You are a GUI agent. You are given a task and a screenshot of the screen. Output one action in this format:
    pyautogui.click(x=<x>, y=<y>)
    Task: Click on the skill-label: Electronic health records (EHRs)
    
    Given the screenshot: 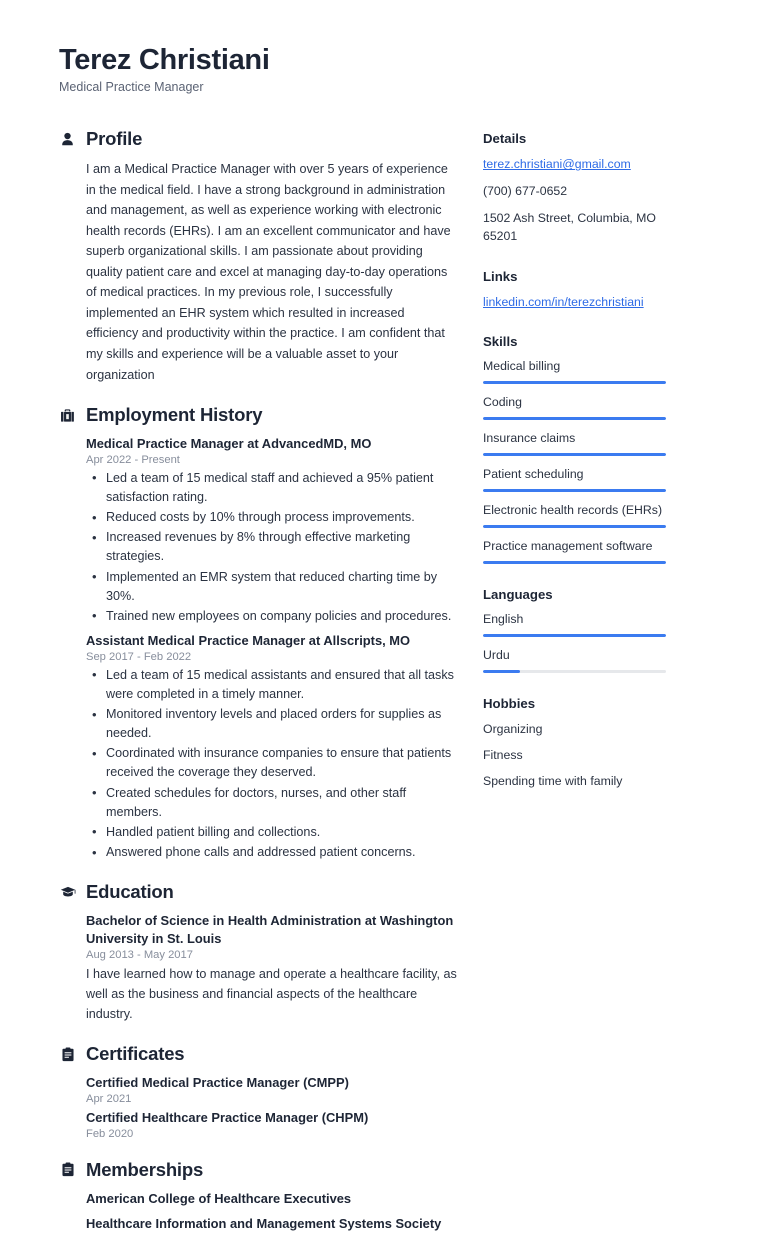 What is the action you would take?
    pyautogui.click(x=573, y=510)
    